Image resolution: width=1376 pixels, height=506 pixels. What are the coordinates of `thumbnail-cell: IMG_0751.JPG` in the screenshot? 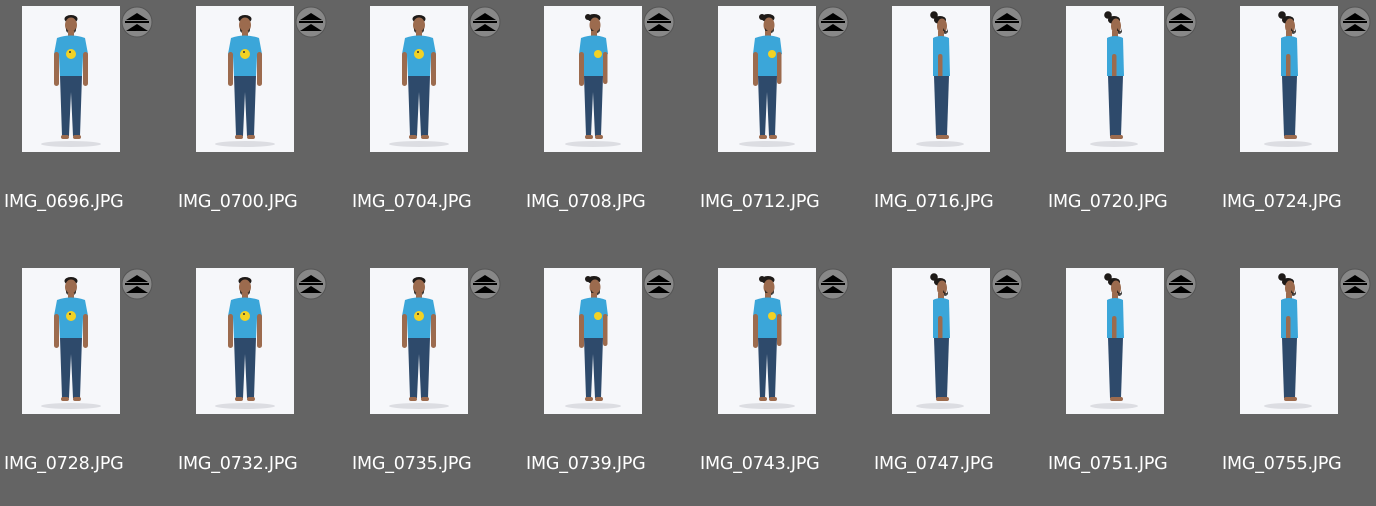 It's located at (1131, 384).